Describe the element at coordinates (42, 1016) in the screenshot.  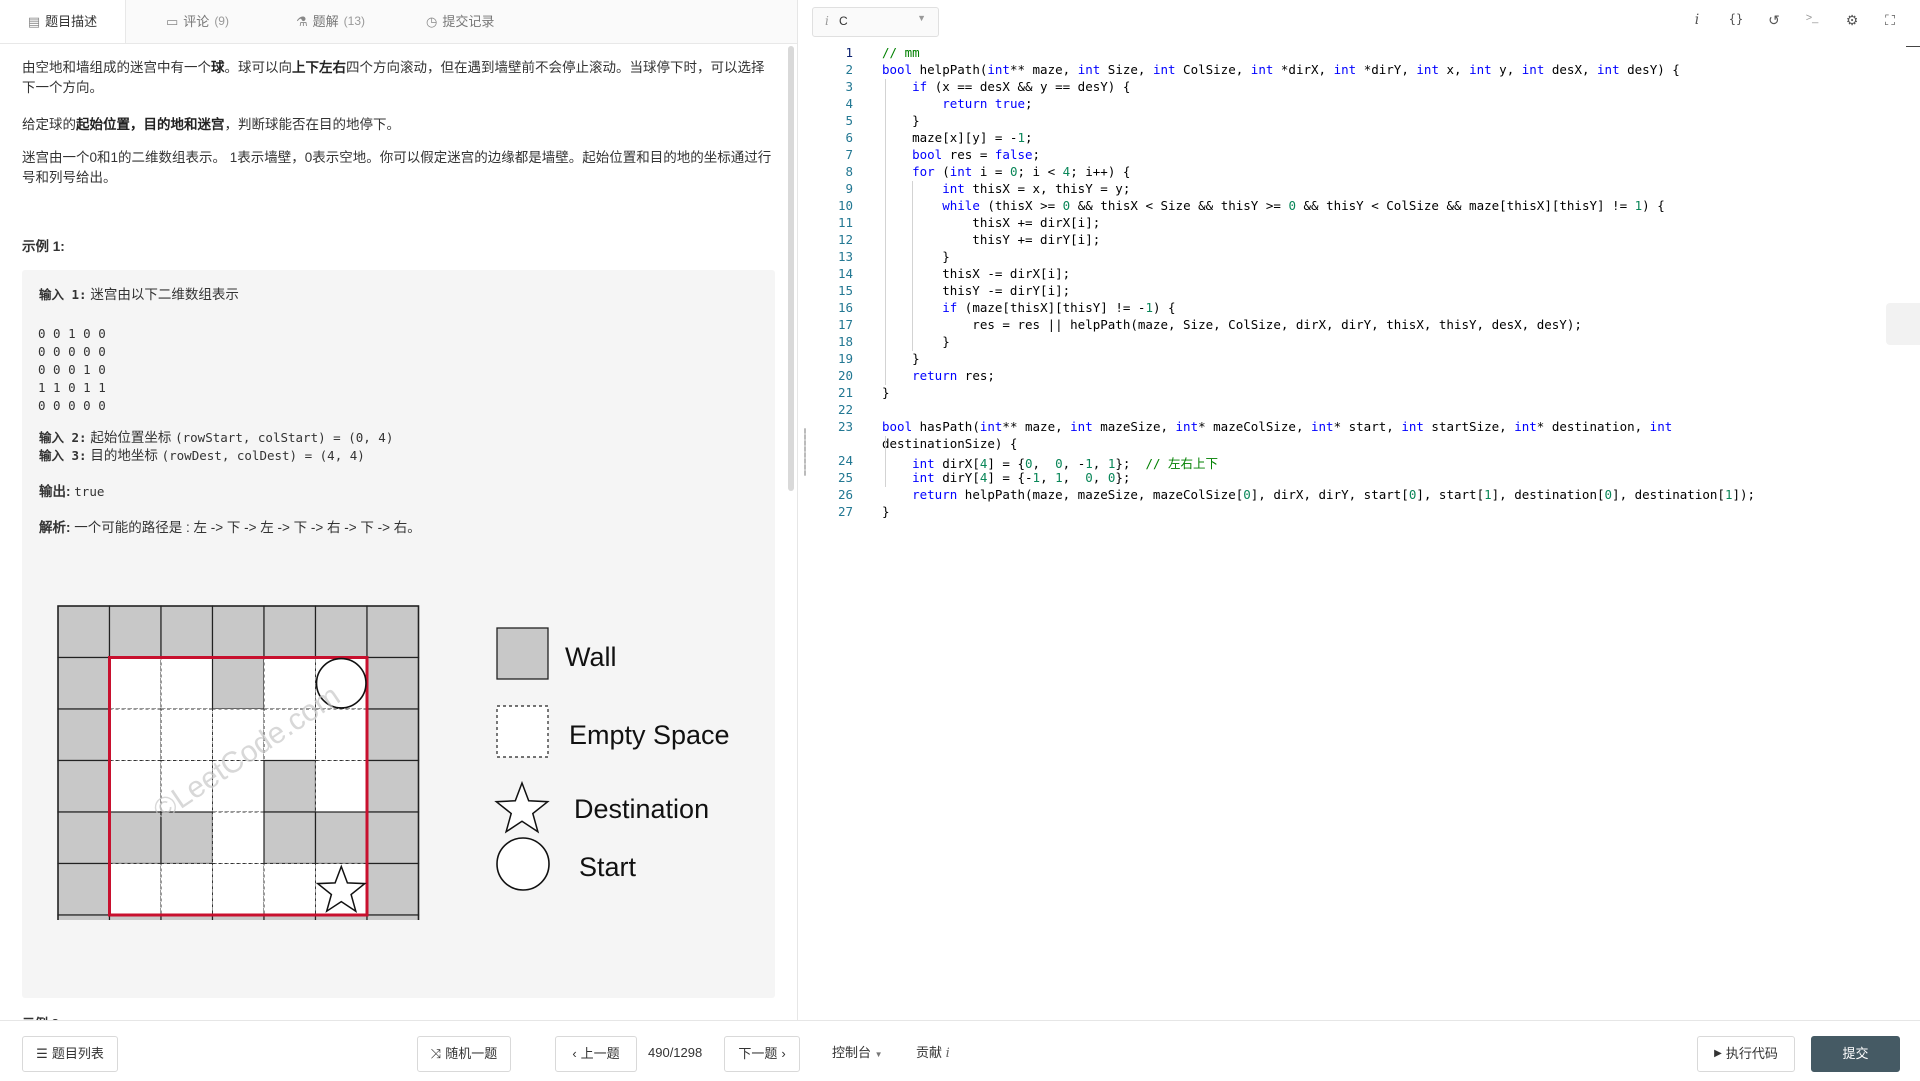
I see `example-2-title: 示例 2:` at that location.